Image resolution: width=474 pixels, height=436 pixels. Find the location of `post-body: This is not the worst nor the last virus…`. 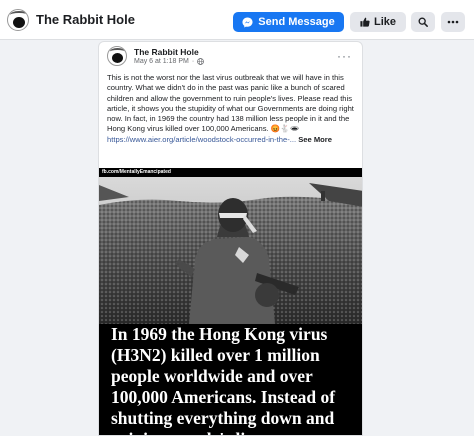

post-body: This is not the worst nor the last virus… is located at coordinates (232, 109).